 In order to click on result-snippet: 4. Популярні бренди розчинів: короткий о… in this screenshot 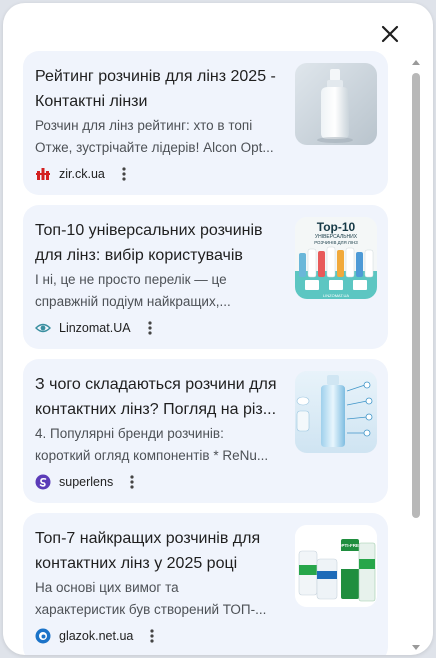, I will do `click(152, 444)`.